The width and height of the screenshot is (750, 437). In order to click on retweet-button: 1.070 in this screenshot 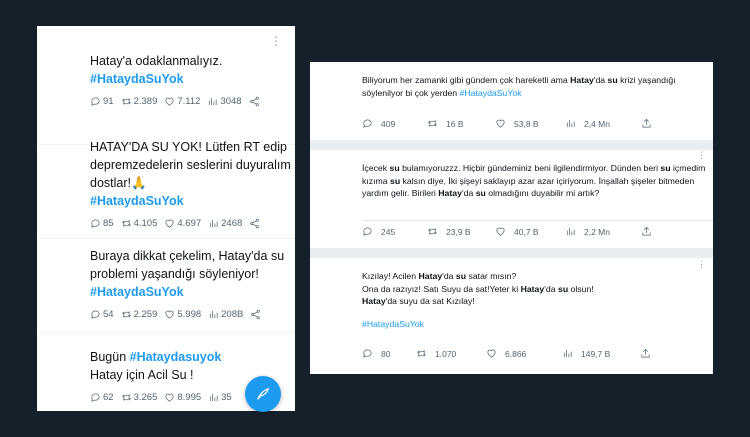, I will do `click(451, 353)`.